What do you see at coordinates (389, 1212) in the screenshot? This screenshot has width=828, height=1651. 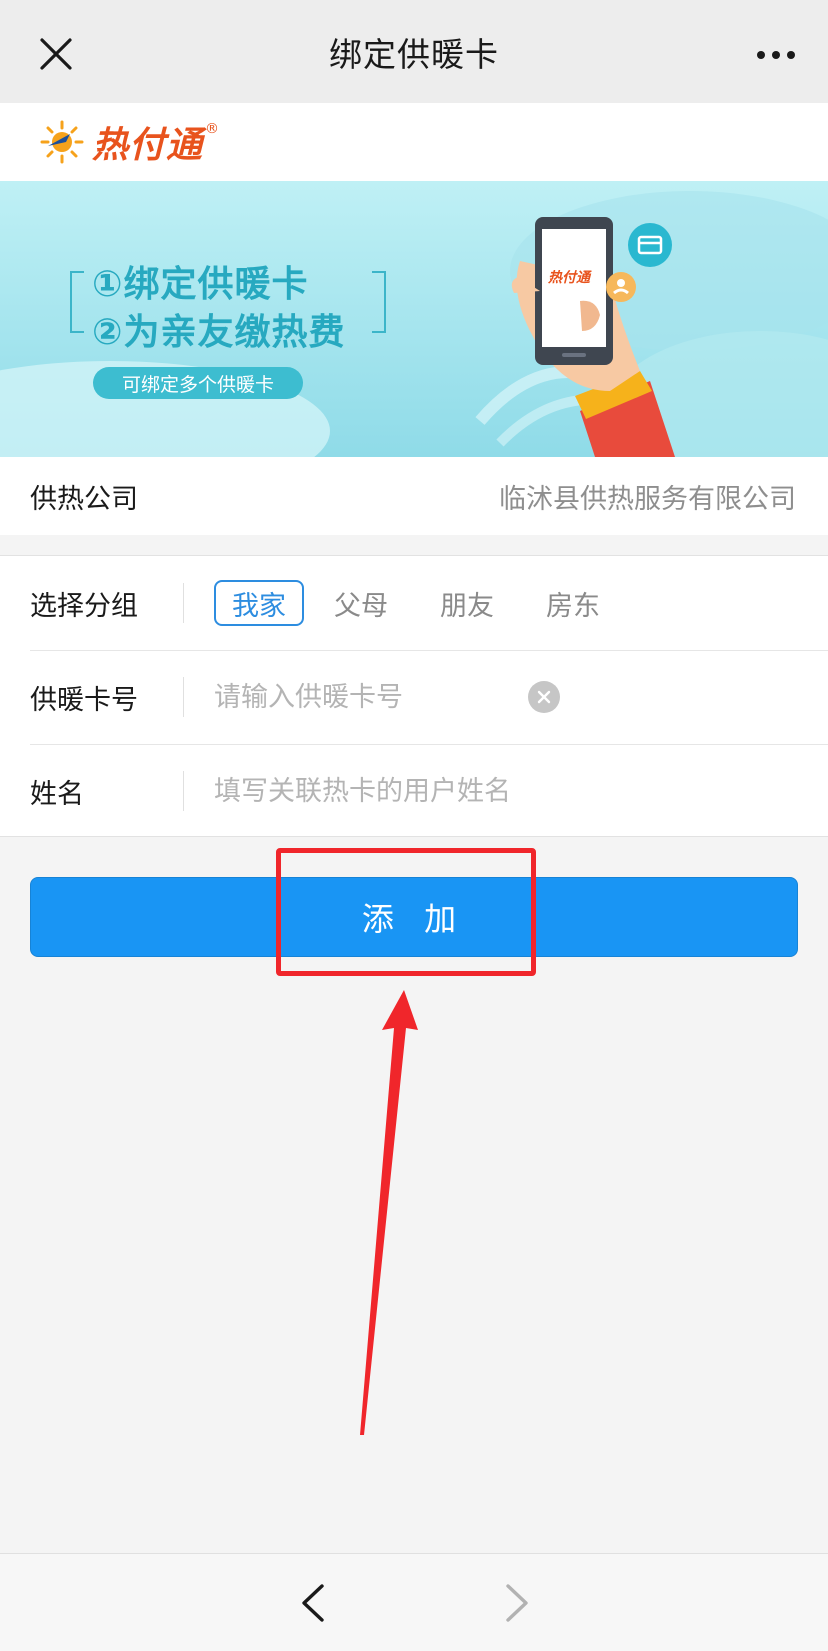 I see `arrow-up-annotation` at bounding box center [389, 1212].